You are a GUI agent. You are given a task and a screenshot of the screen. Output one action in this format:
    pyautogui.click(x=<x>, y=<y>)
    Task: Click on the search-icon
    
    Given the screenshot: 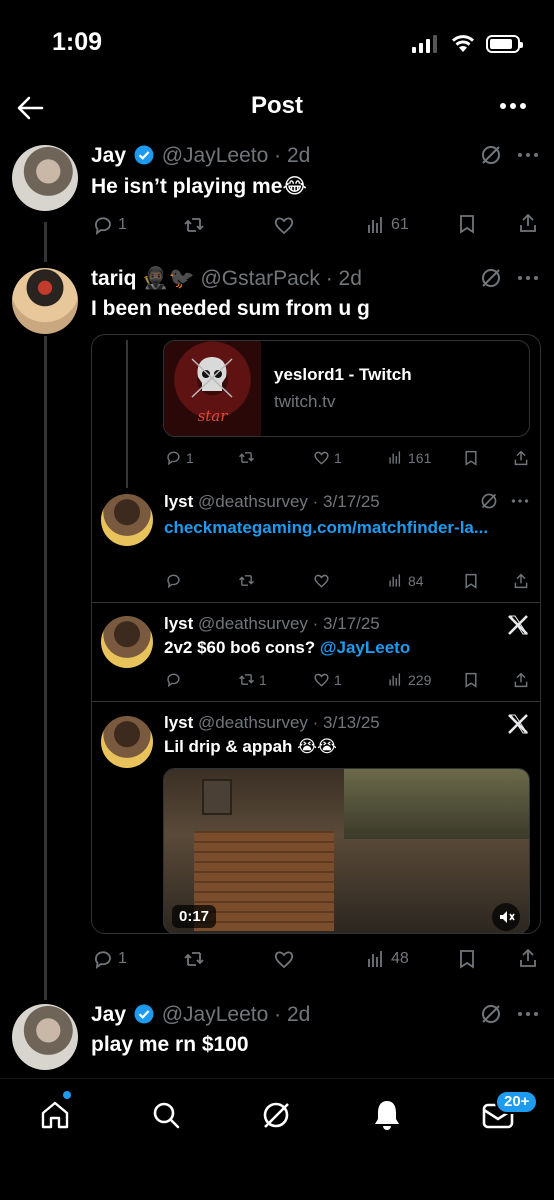 What is the action you would take?
    pyautogui.click(x=166, y=1115)
    